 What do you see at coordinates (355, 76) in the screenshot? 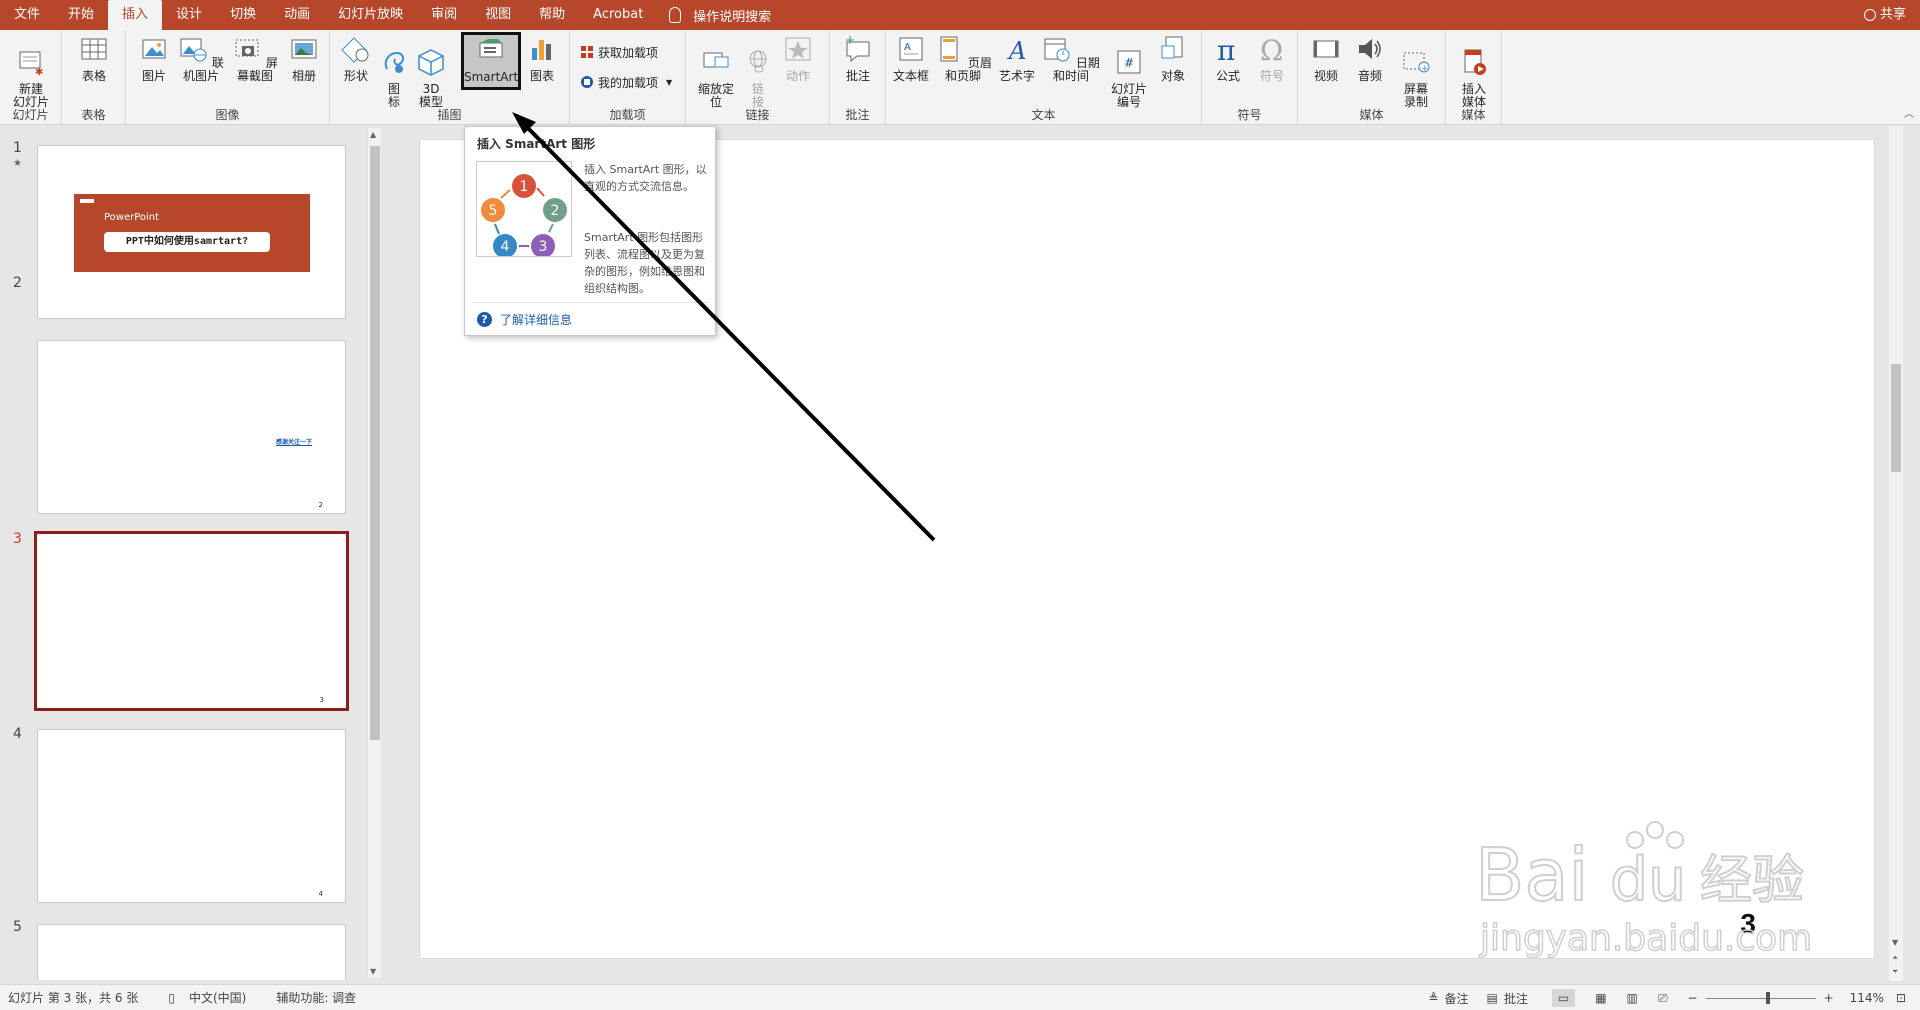
I see `shapes-label: 形状` at bounding box center [355, 76].